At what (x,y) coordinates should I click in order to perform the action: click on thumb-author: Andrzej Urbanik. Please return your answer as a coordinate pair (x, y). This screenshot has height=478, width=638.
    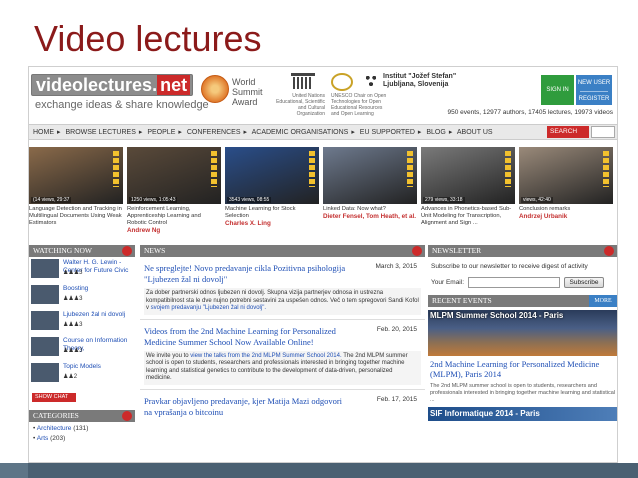
    Looking at the image, I should click on (566, 217).